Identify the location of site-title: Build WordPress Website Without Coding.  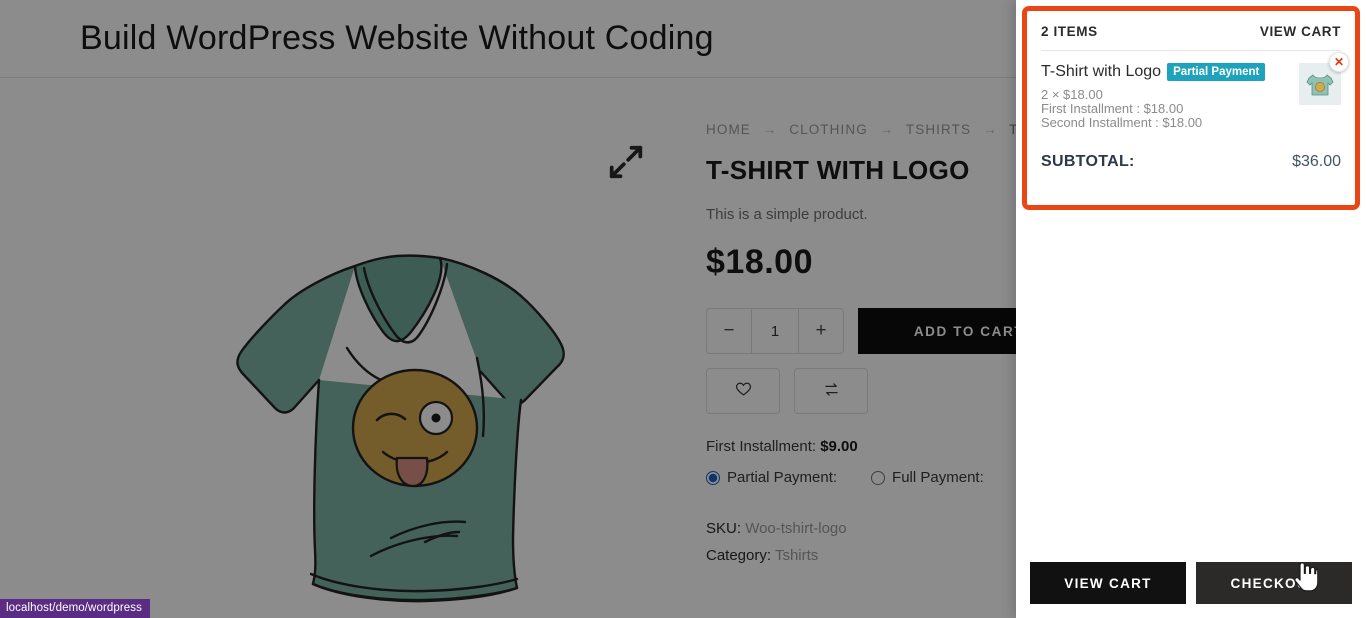
(397, 38).